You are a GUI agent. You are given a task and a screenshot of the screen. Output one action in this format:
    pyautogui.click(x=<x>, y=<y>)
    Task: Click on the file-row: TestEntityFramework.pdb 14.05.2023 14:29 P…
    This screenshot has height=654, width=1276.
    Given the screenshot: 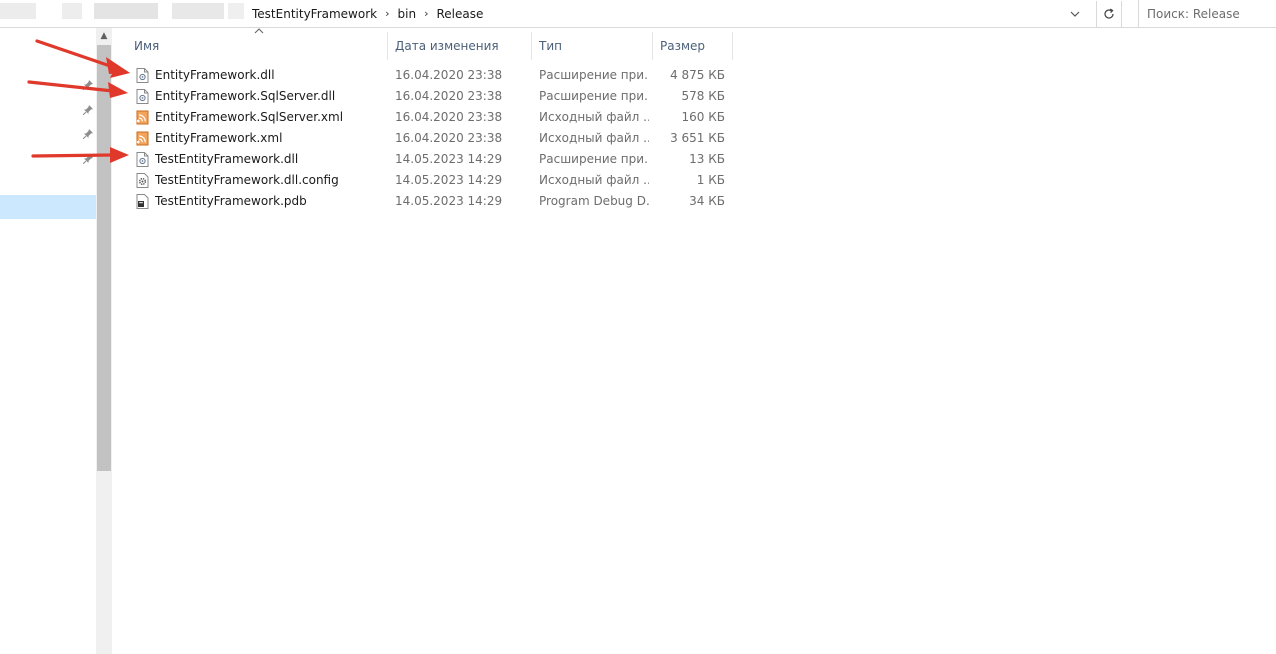 What is the action you would take?
    pyautogui.click(x=500, y=201)
    